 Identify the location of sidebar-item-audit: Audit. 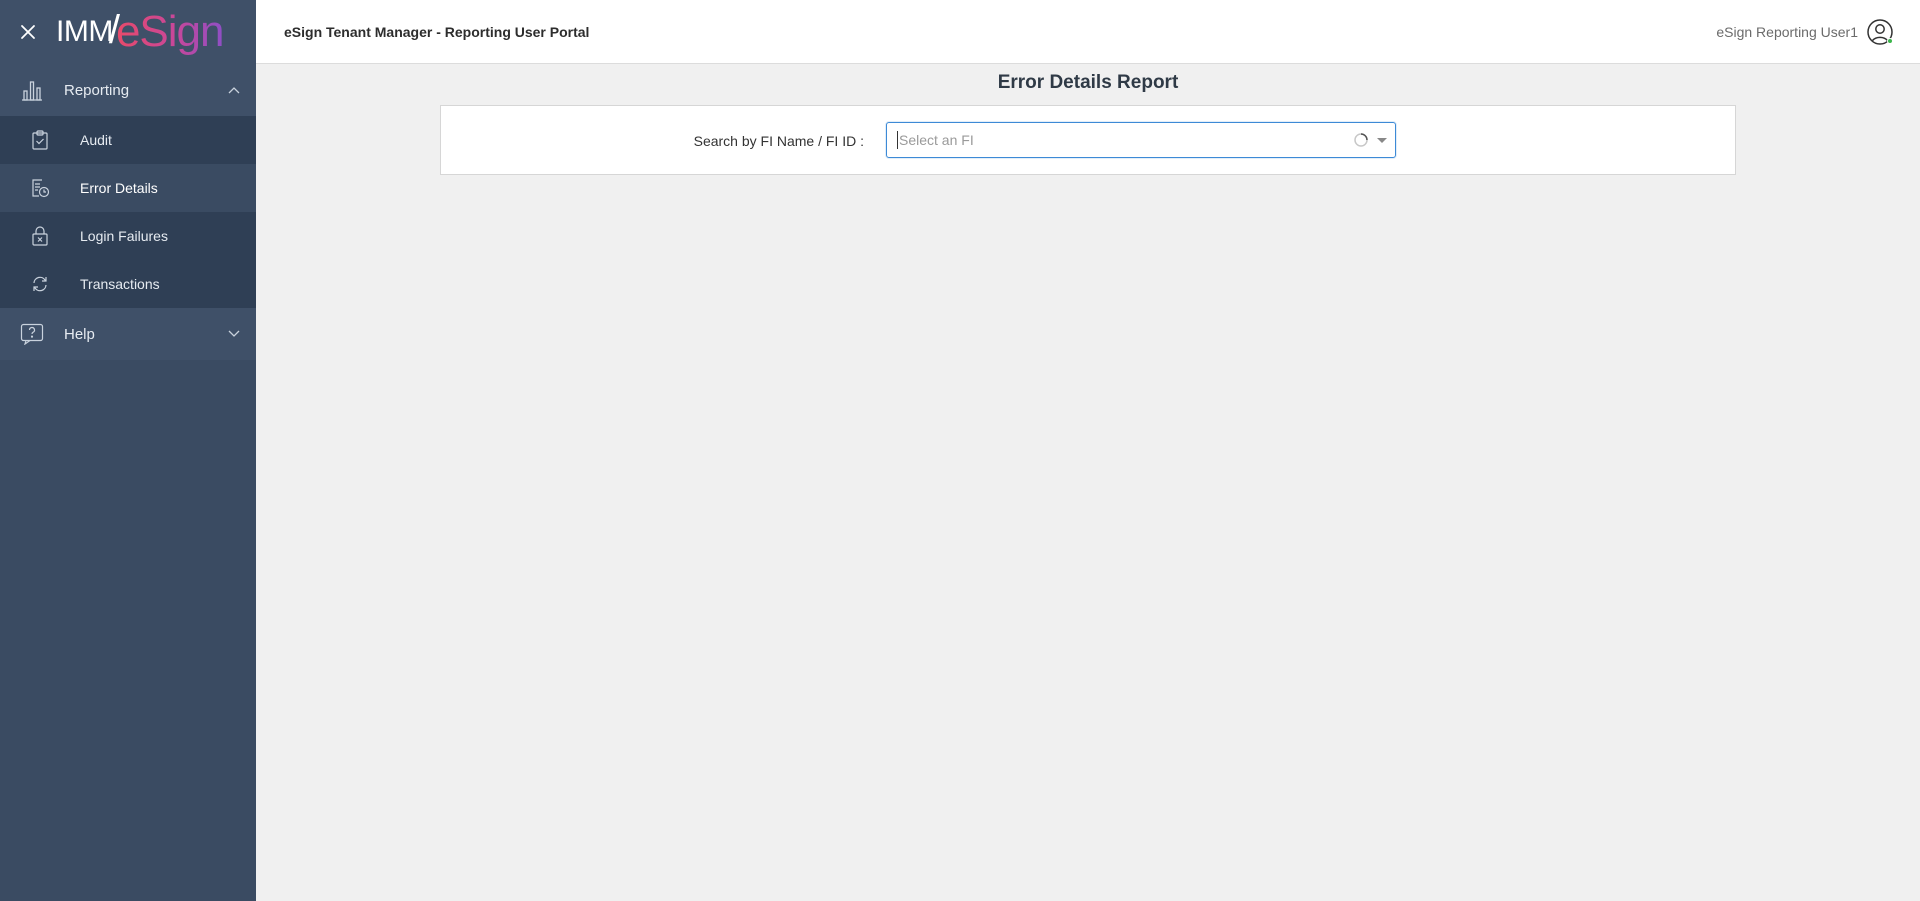
(128, 140).